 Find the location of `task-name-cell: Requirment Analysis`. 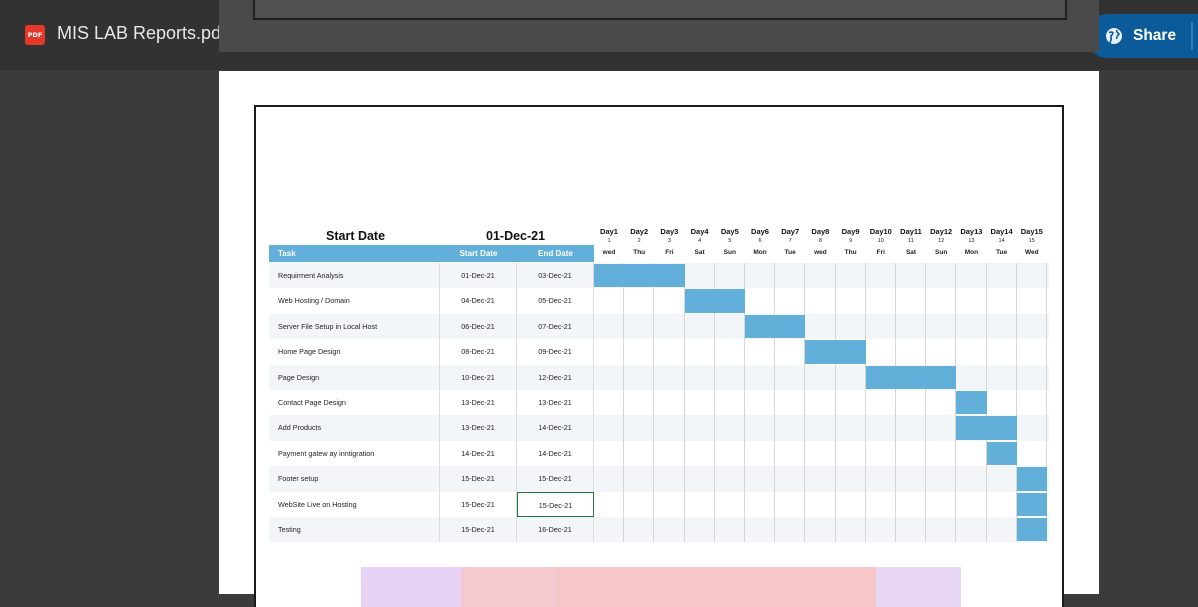

task-name-cell: Requirment Analysis is located at coordinates (354, 276).